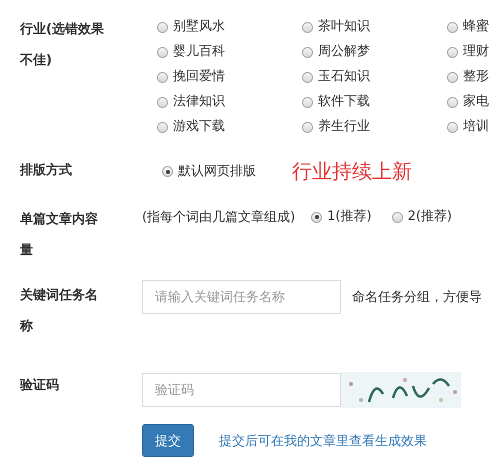  I want to click on submit-button: 提交, so click(168, 440).